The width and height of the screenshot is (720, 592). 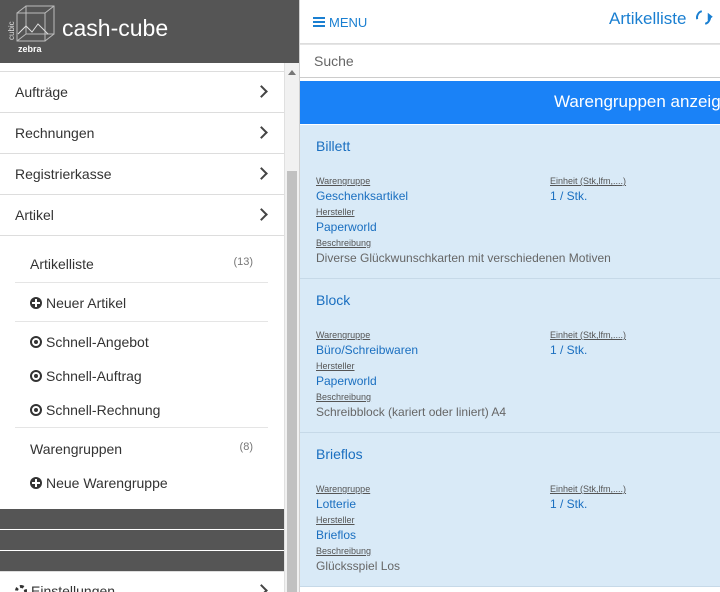 I want to click on sidebar-item-einstellungen: Einstellungen, so click(x=142, y=581).